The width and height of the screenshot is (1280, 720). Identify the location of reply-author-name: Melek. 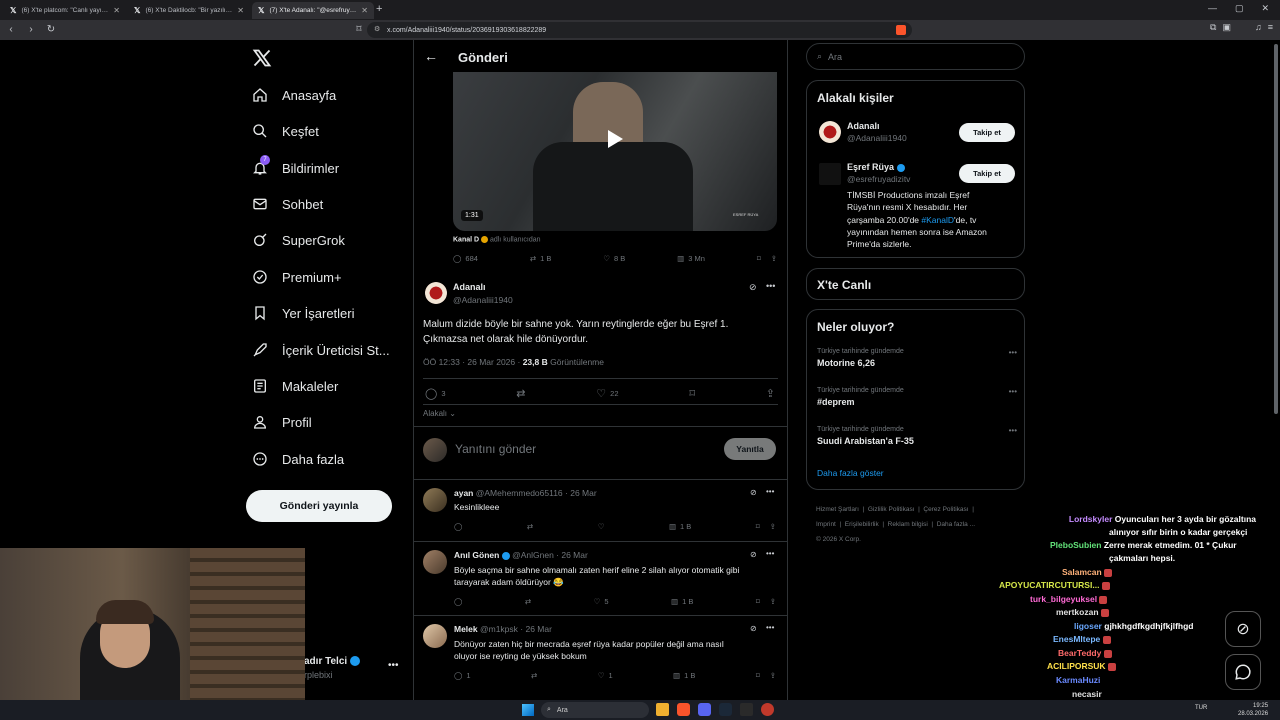
(466, 629).